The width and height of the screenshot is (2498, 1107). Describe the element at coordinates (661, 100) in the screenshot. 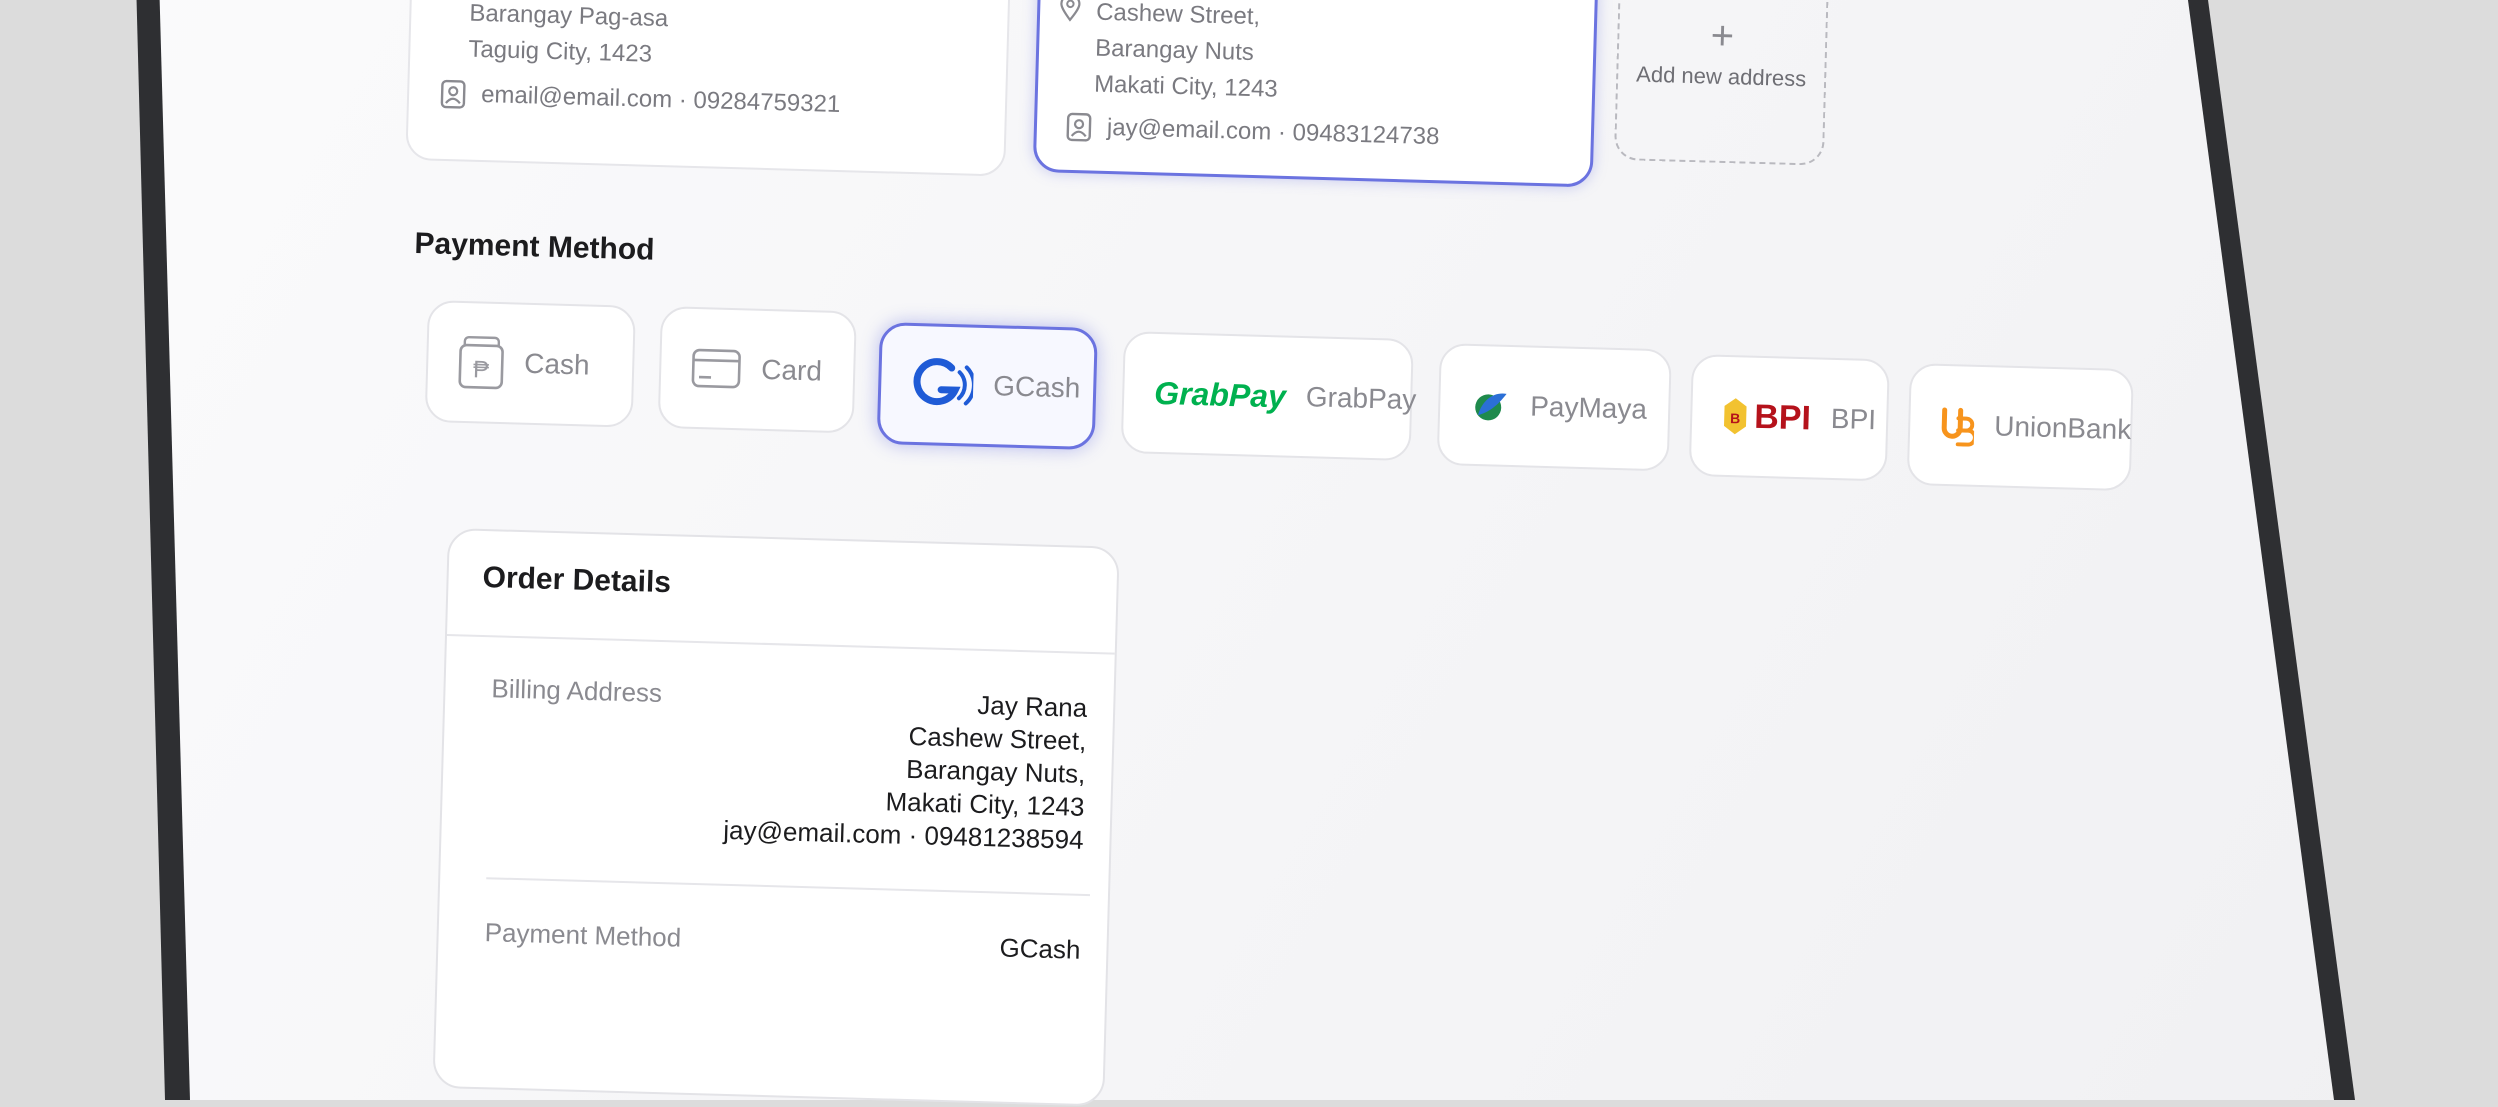

I see `address-contact-text: email@email.com · 09284759321` at that location.